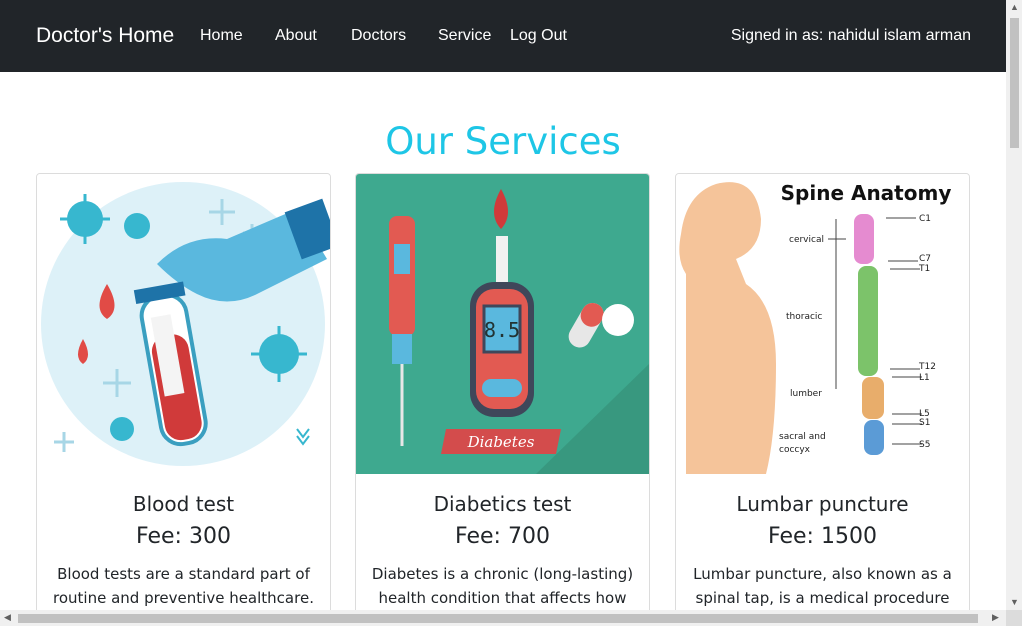  I want to click on horizontal-scroll-thumb, so click(498, 618).